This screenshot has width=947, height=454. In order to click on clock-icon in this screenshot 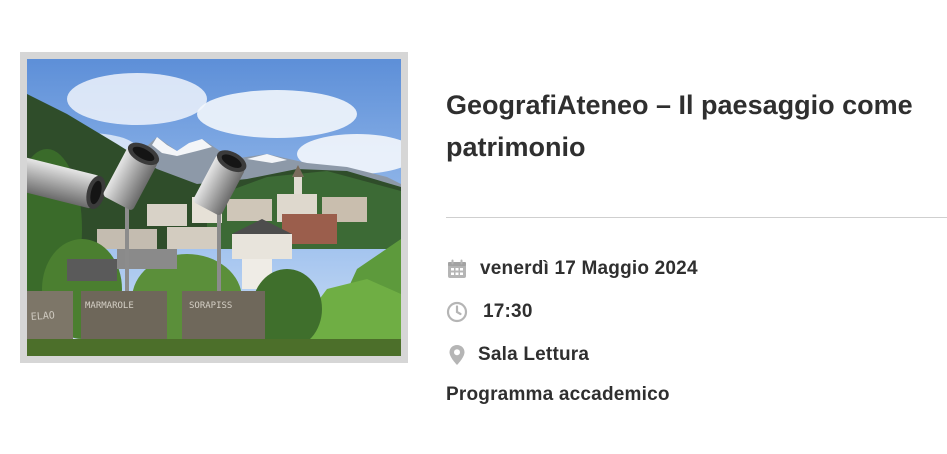, I will do `click(457, 312)`.